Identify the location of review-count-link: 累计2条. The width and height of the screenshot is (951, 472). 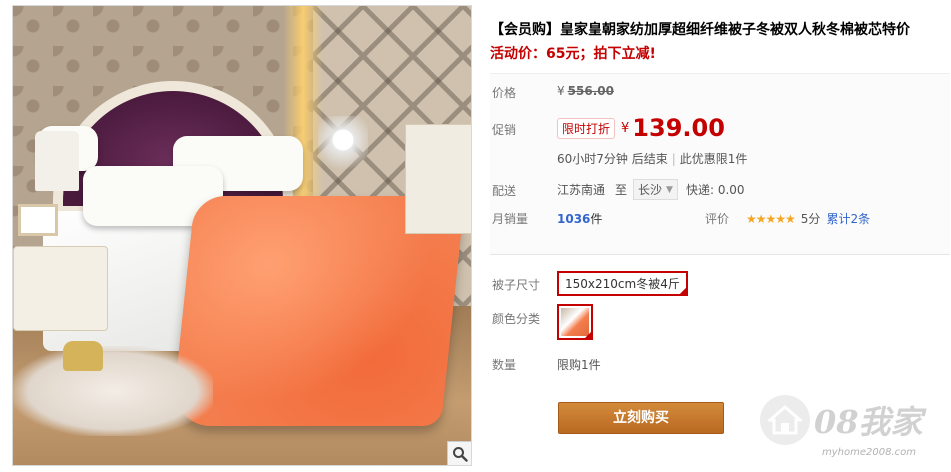
(848, 218).